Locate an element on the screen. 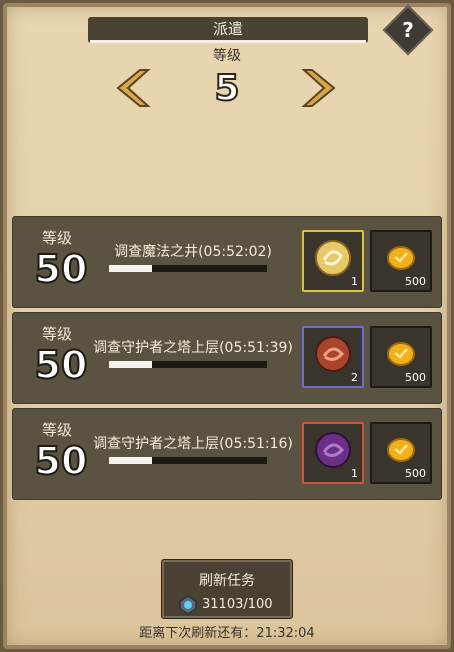  refresh-countdown: 距离下次刷新还有：21:32:04 is located at coordinates (227, 633).